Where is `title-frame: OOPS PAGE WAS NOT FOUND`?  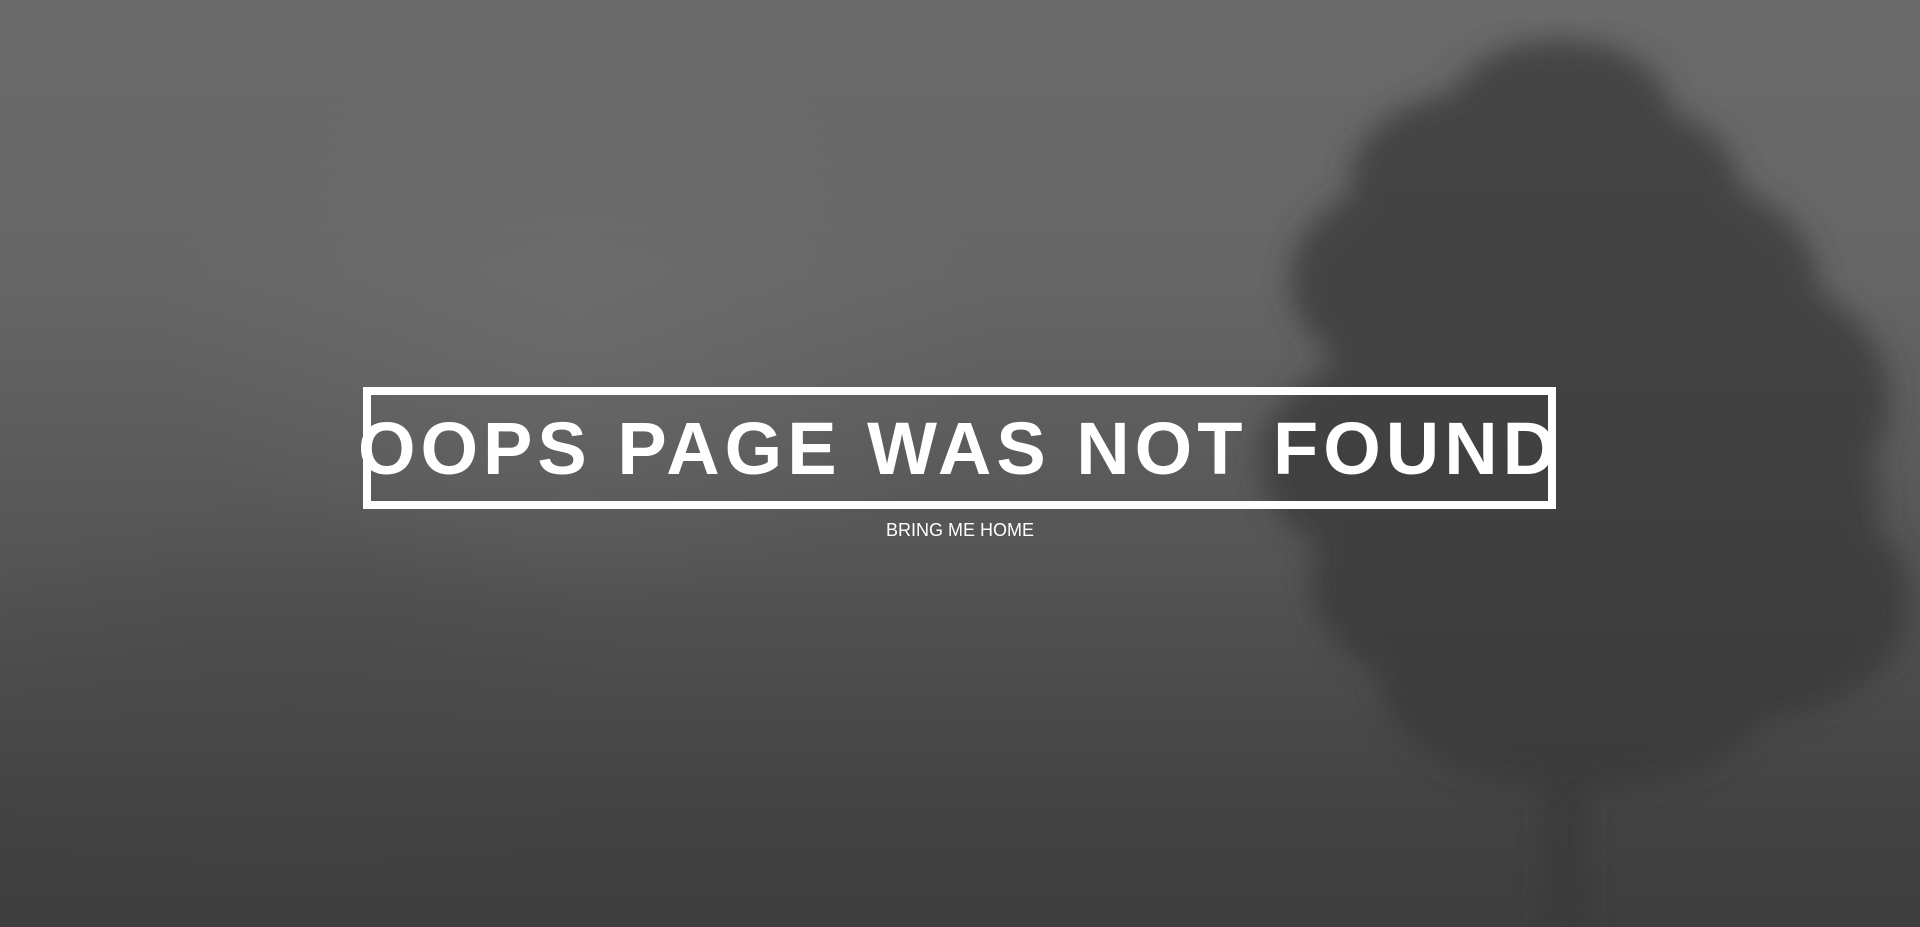 title-frame: OOPS PAGE WAS NOT FOUND is located at coordinates (957, 448).